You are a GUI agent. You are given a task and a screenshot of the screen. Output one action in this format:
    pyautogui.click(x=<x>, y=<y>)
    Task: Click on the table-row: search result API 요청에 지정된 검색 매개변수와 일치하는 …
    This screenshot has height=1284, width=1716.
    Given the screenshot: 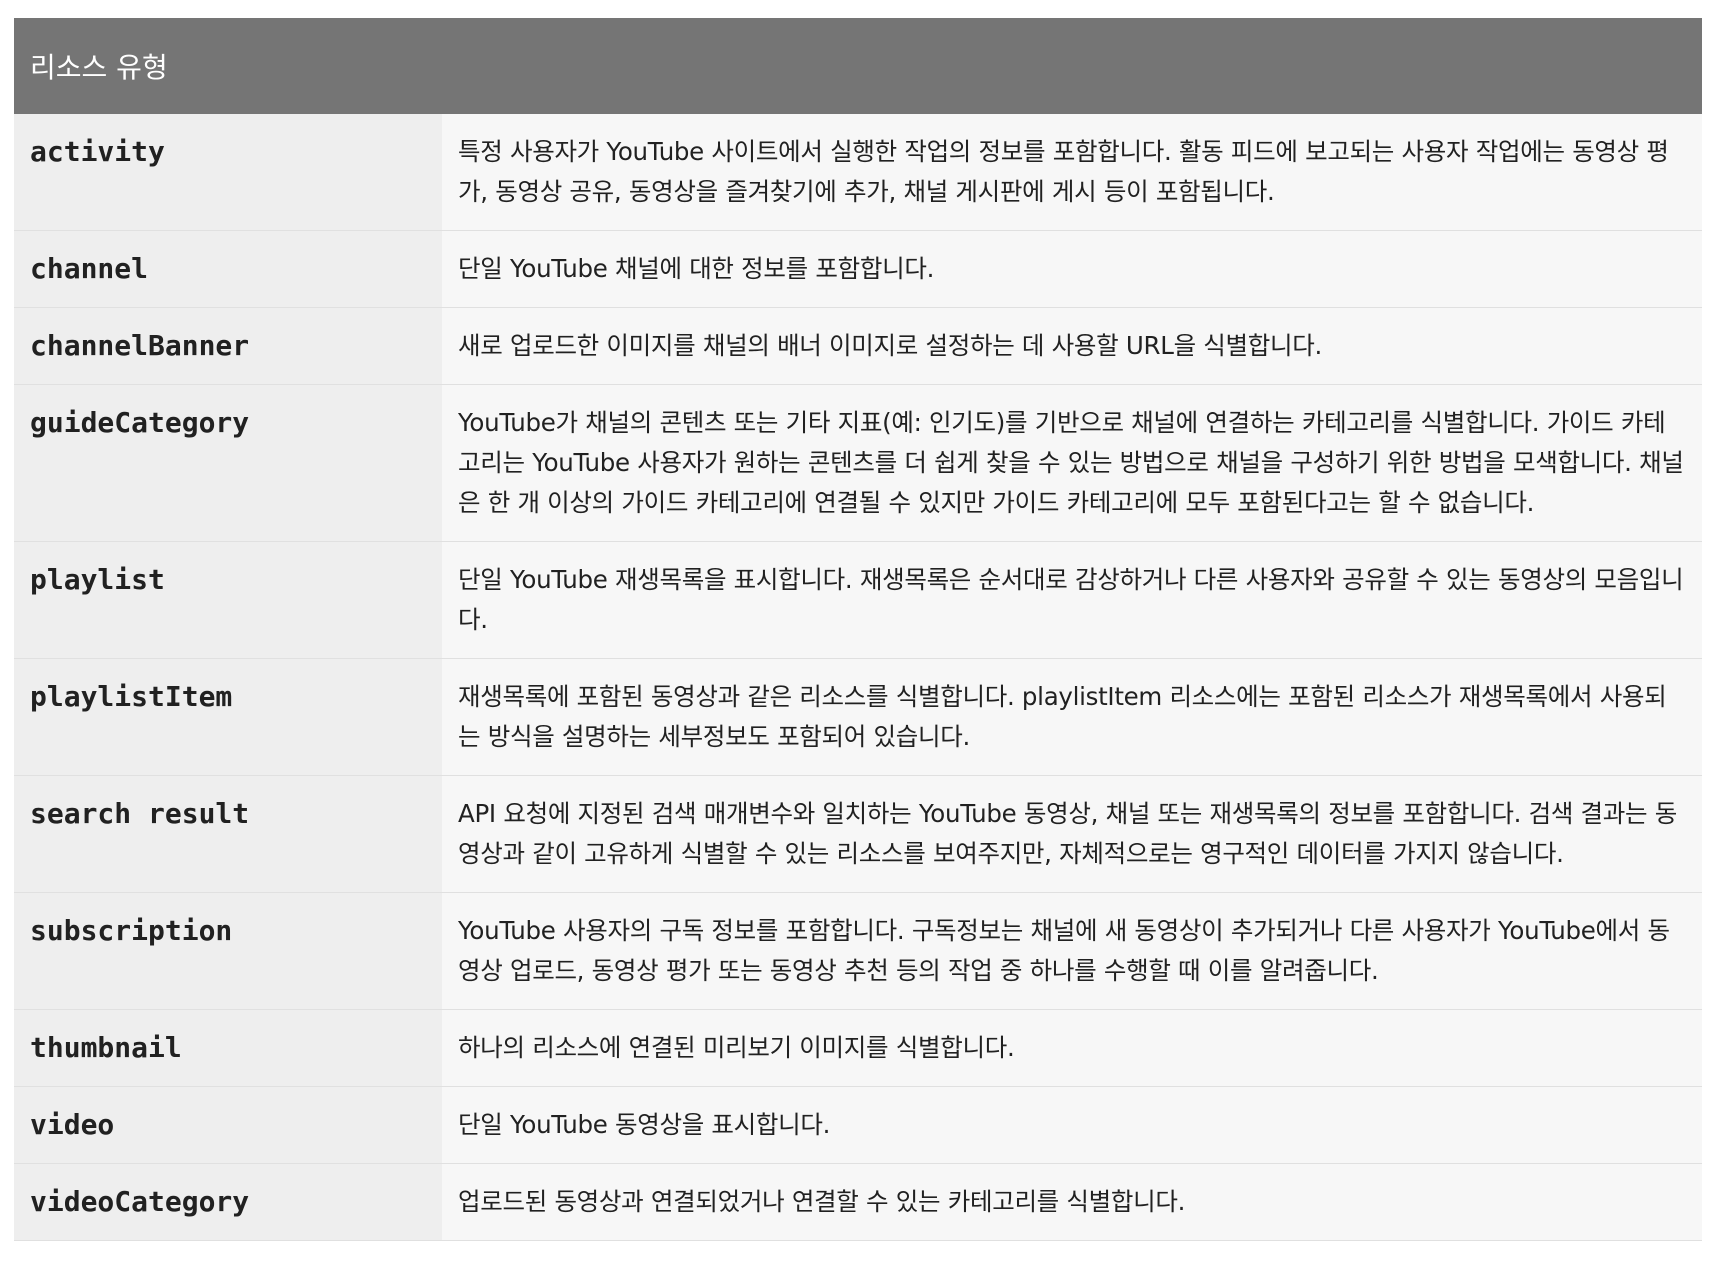 What is the action you would take?
    pyautogui.click(x=858, y=834)
    